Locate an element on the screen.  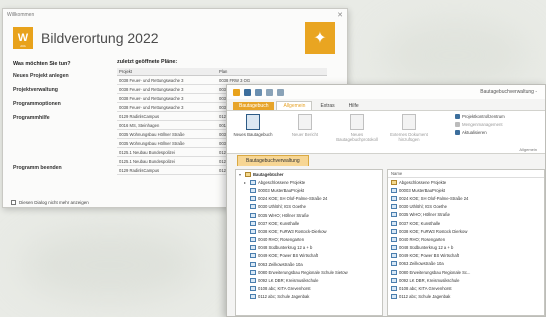
list-item: 0038 KOE; FuRW3 Rostock Dierkow is located at coordinates (466, 231).